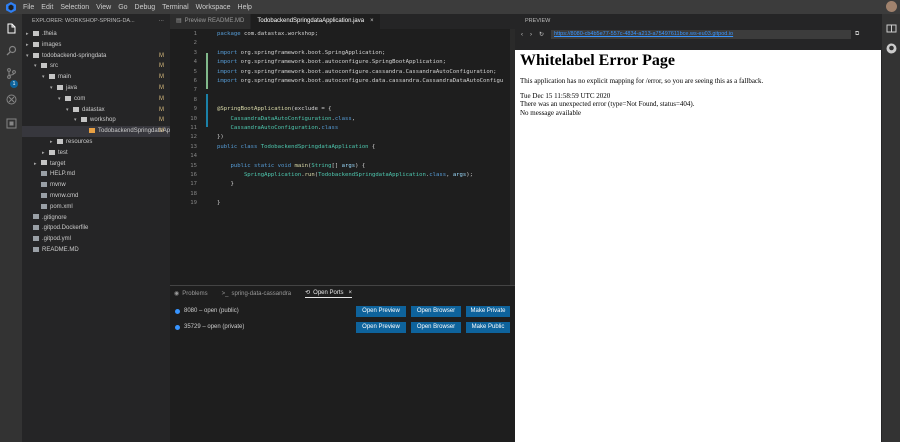  Describe the element at coordinates (311, 109) in the screenshot. I see `code-token: (exclude = {` at that location.